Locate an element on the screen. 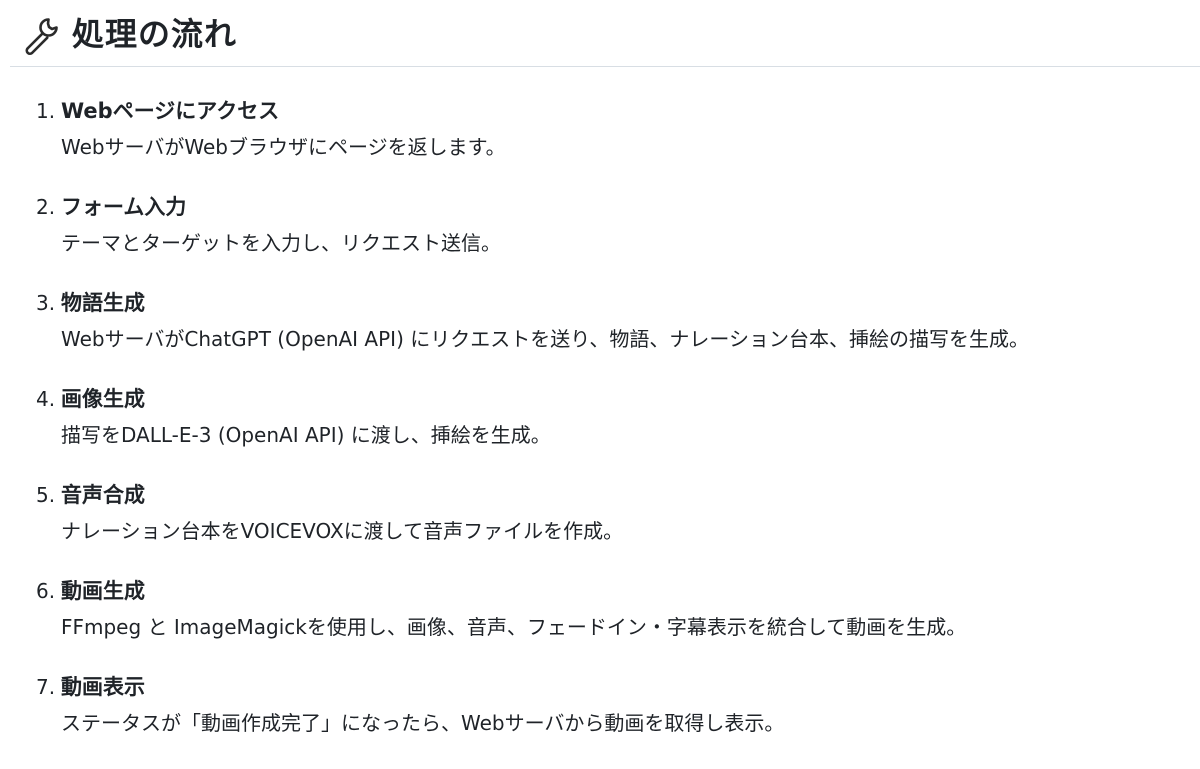  step-title: 画像生成 is located at coordinates (103, 399).